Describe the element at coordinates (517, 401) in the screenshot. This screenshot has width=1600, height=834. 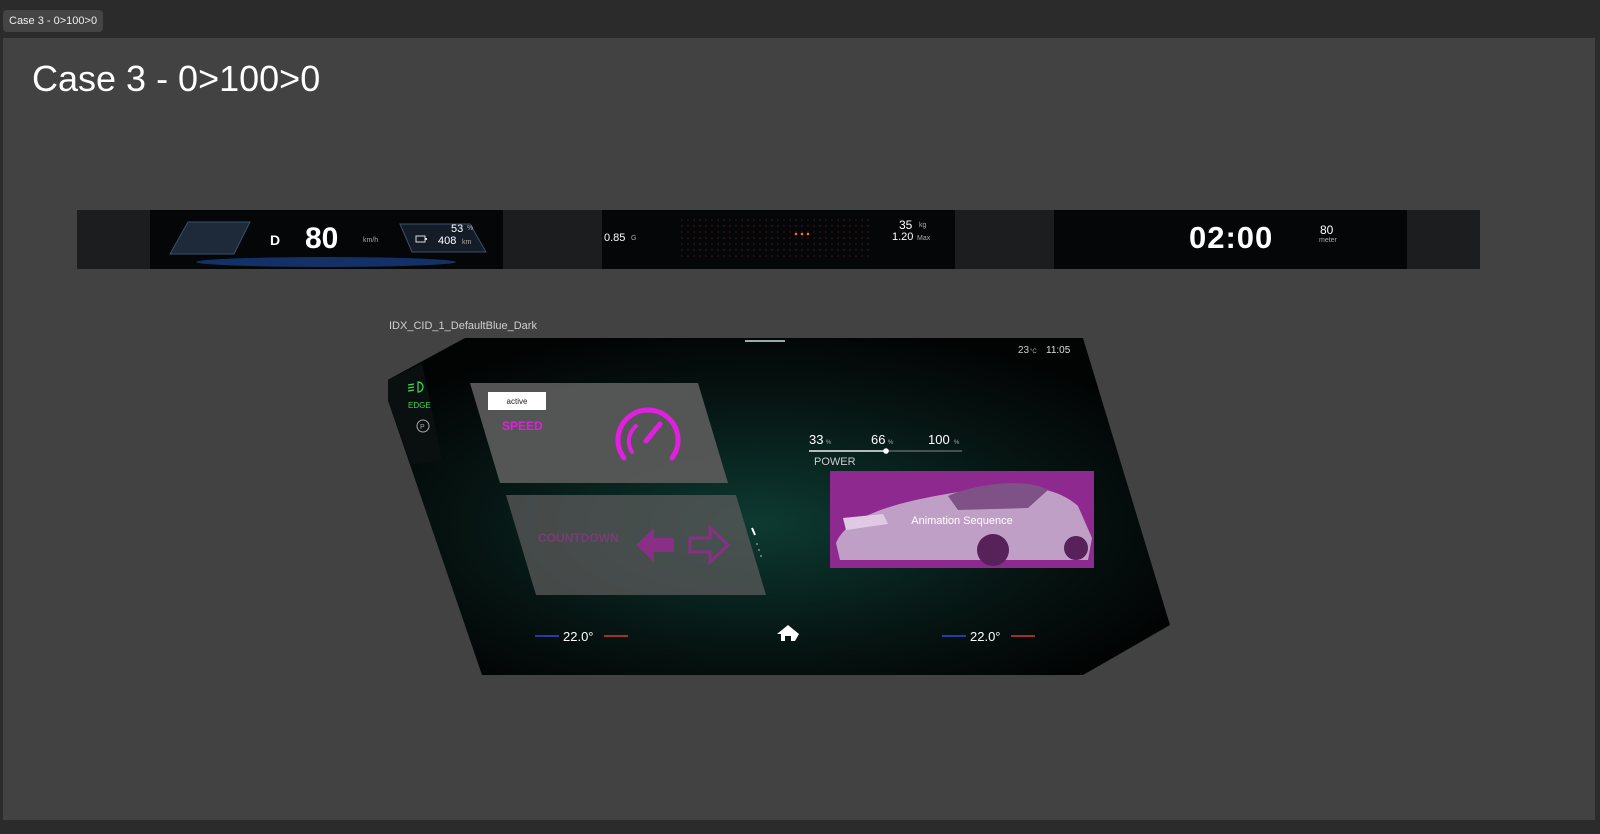
I see `active-badge-label: active` at that location.